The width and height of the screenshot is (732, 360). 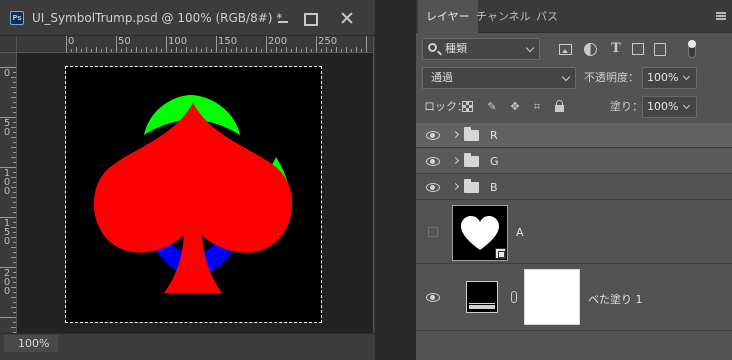 What do you see at coordinates (482, 297) in the screenshot?
I see `fill-layer-thumbnail` at bounding box center [482, 297].